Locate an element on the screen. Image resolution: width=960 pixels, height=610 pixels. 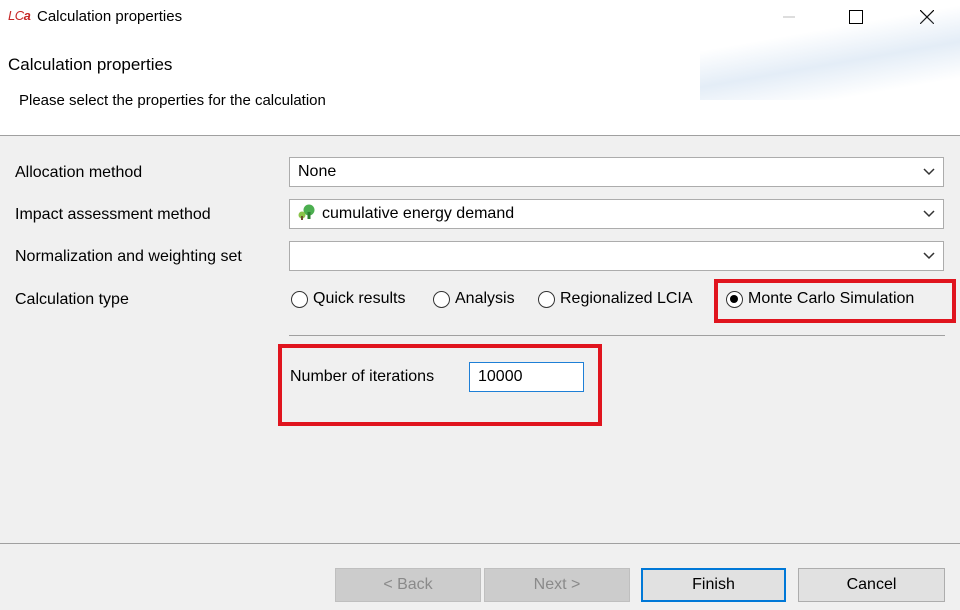
maximize-button is located at coordinates (856, 17).